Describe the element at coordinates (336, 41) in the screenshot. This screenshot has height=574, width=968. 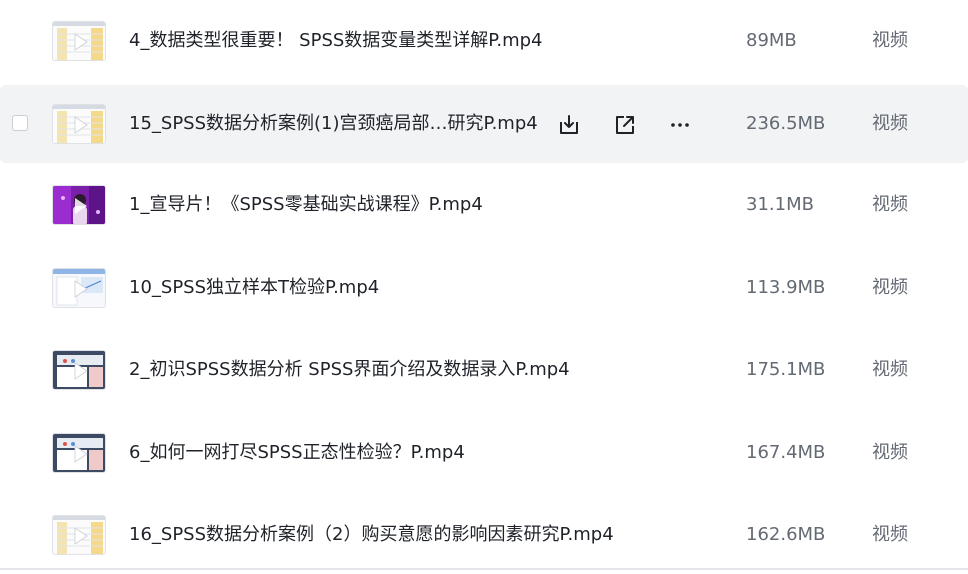
I see `file-name: 4_数据类型很重要！ SPSS数据变量类型详解P.mp4` at that location.